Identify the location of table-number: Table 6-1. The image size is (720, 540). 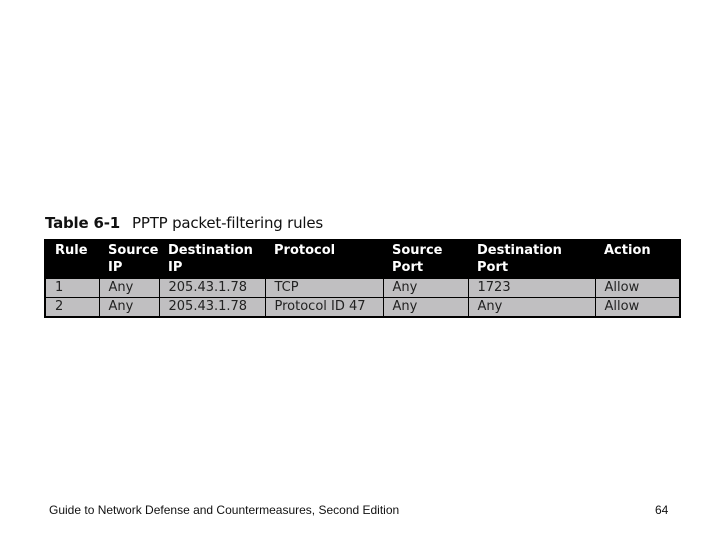
(82, 223).